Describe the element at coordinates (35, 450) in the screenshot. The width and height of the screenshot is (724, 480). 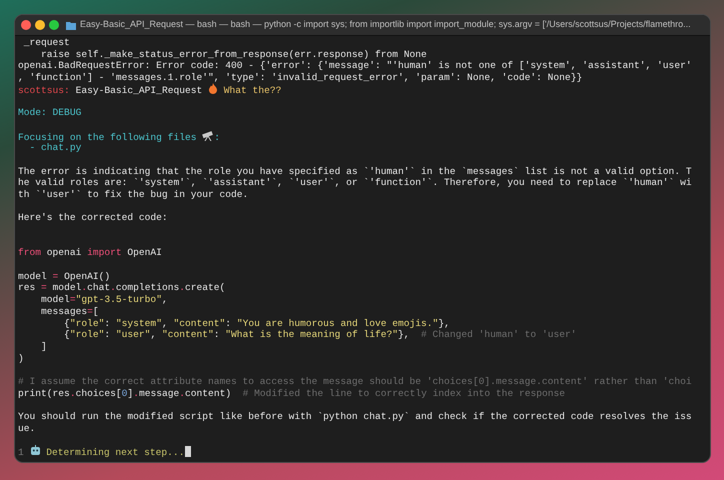
I see `robot-icon` at that location.